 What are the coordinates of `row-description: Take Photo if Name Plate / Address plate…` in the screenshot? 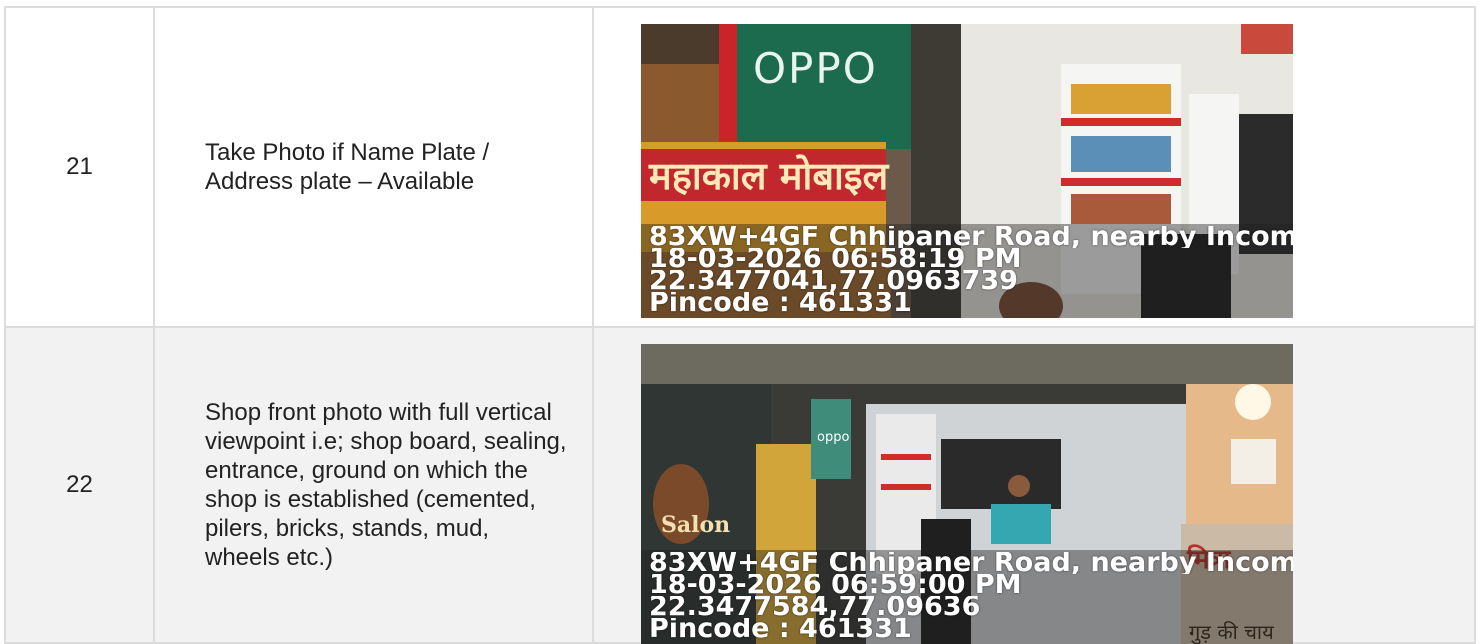 It's located at (373, 167).